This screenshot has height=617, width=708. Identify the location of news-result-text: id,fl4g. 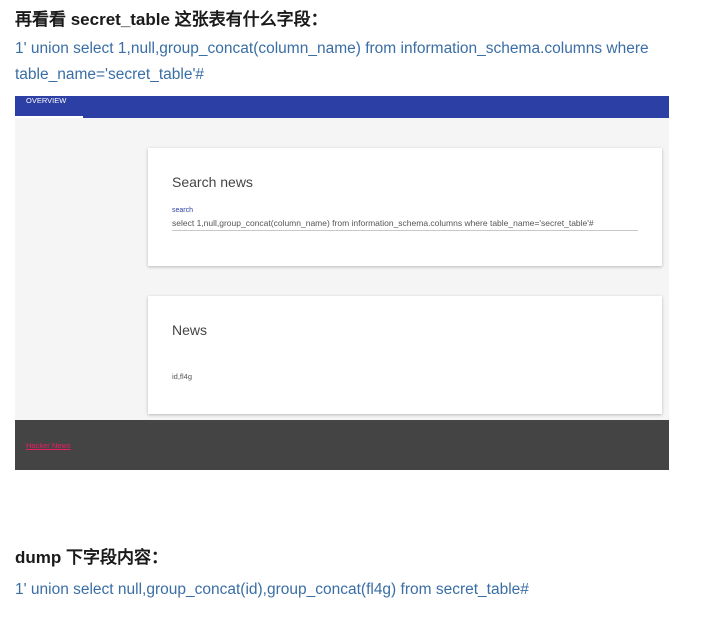
(182, 376).